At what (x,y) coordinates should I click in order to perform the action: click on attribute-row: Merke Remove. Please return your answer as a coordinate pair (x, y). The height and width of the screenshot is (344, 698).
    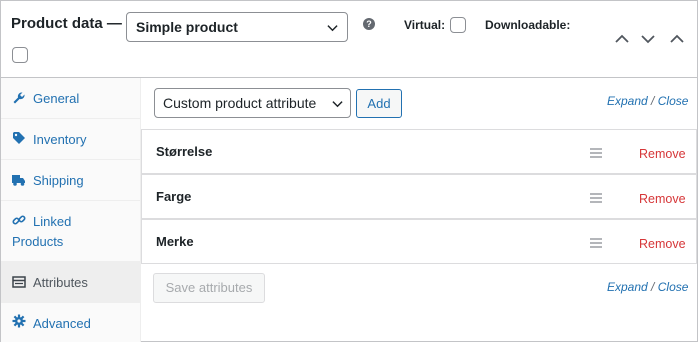
    Looking at the image, I should click on (419, 241).